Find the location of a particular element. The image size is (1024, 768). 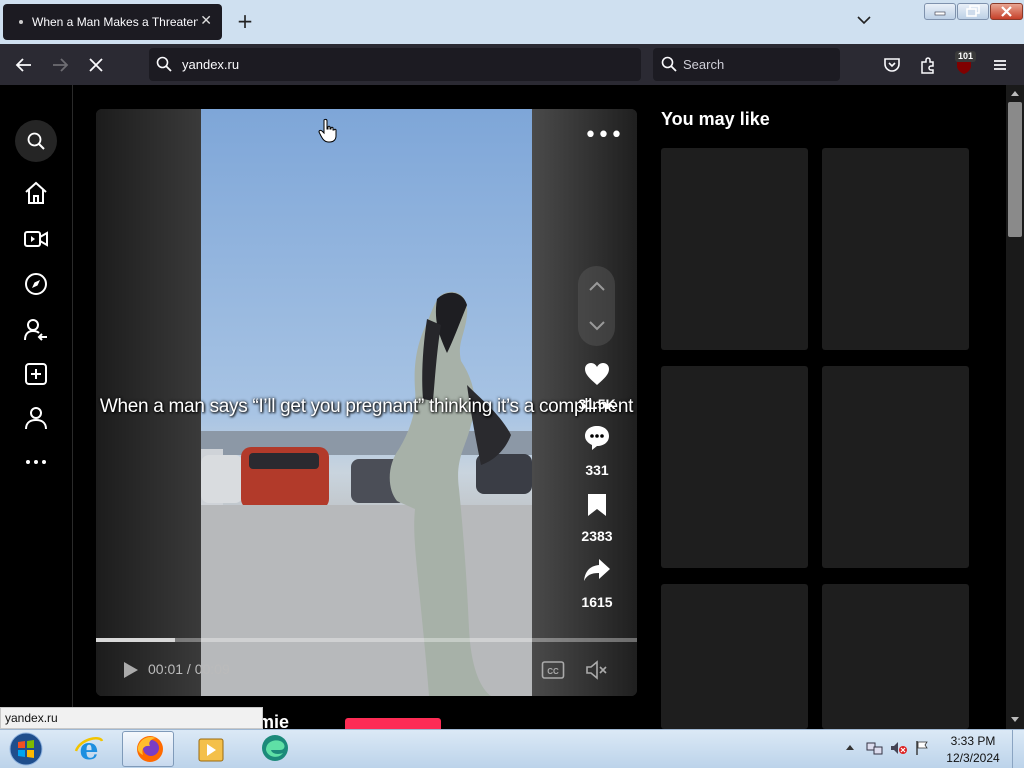

profile-icon is located at coordinates (36, 418).